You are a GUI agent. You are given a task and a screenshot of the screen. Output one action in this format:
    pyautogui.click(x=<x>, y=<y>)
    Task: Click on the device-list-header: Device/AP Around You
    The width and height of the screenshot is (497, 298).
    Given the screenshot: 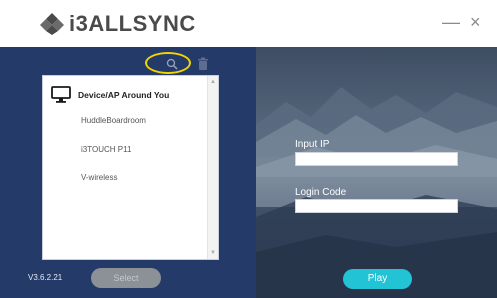 What is the action you would take?
    pyautogui.click(x=110, y=94)
    